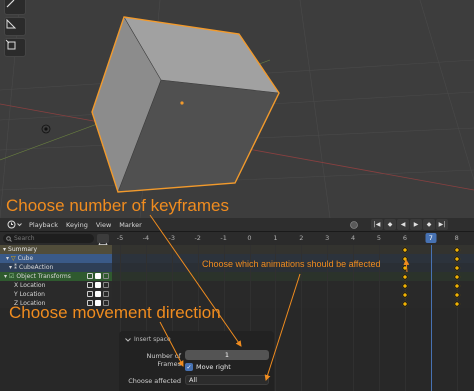  Describe the element at coordinates (189, 367) in the screenshot. I see `checkmark-icon: ✓` at that location.